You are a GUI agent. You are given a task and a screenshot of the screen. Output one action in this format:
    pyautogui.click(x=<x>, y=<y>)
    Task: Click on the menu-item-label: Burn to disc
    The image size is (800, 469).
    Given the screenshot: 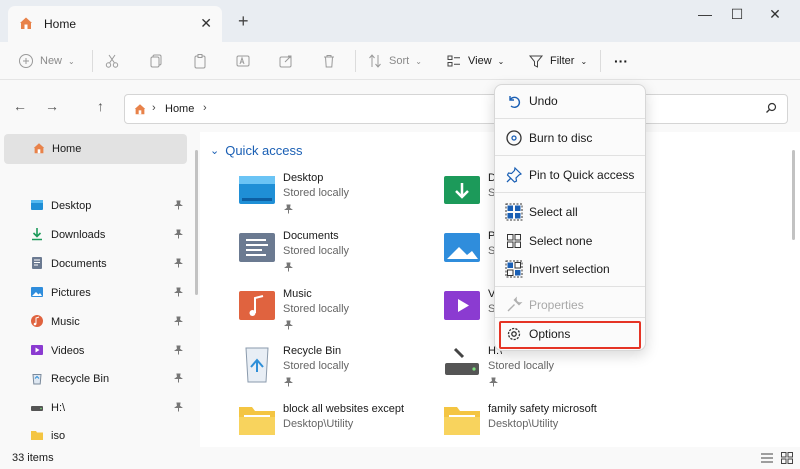 What is the action you would take?
    pyautogui.click(x=561, y=138)
    